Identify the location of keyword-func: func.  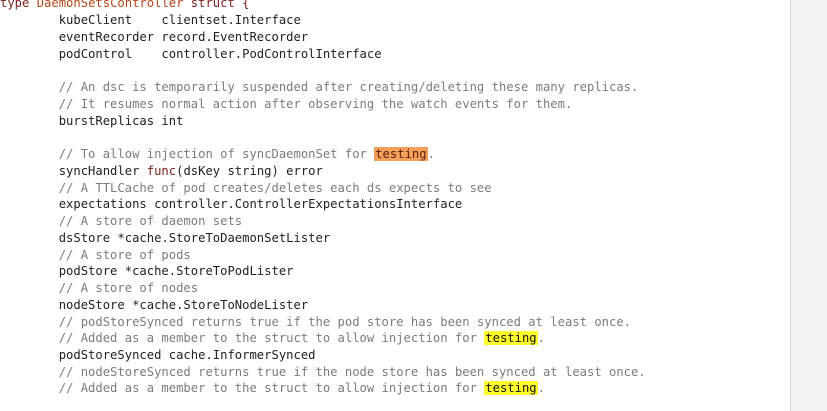
(161, 171).